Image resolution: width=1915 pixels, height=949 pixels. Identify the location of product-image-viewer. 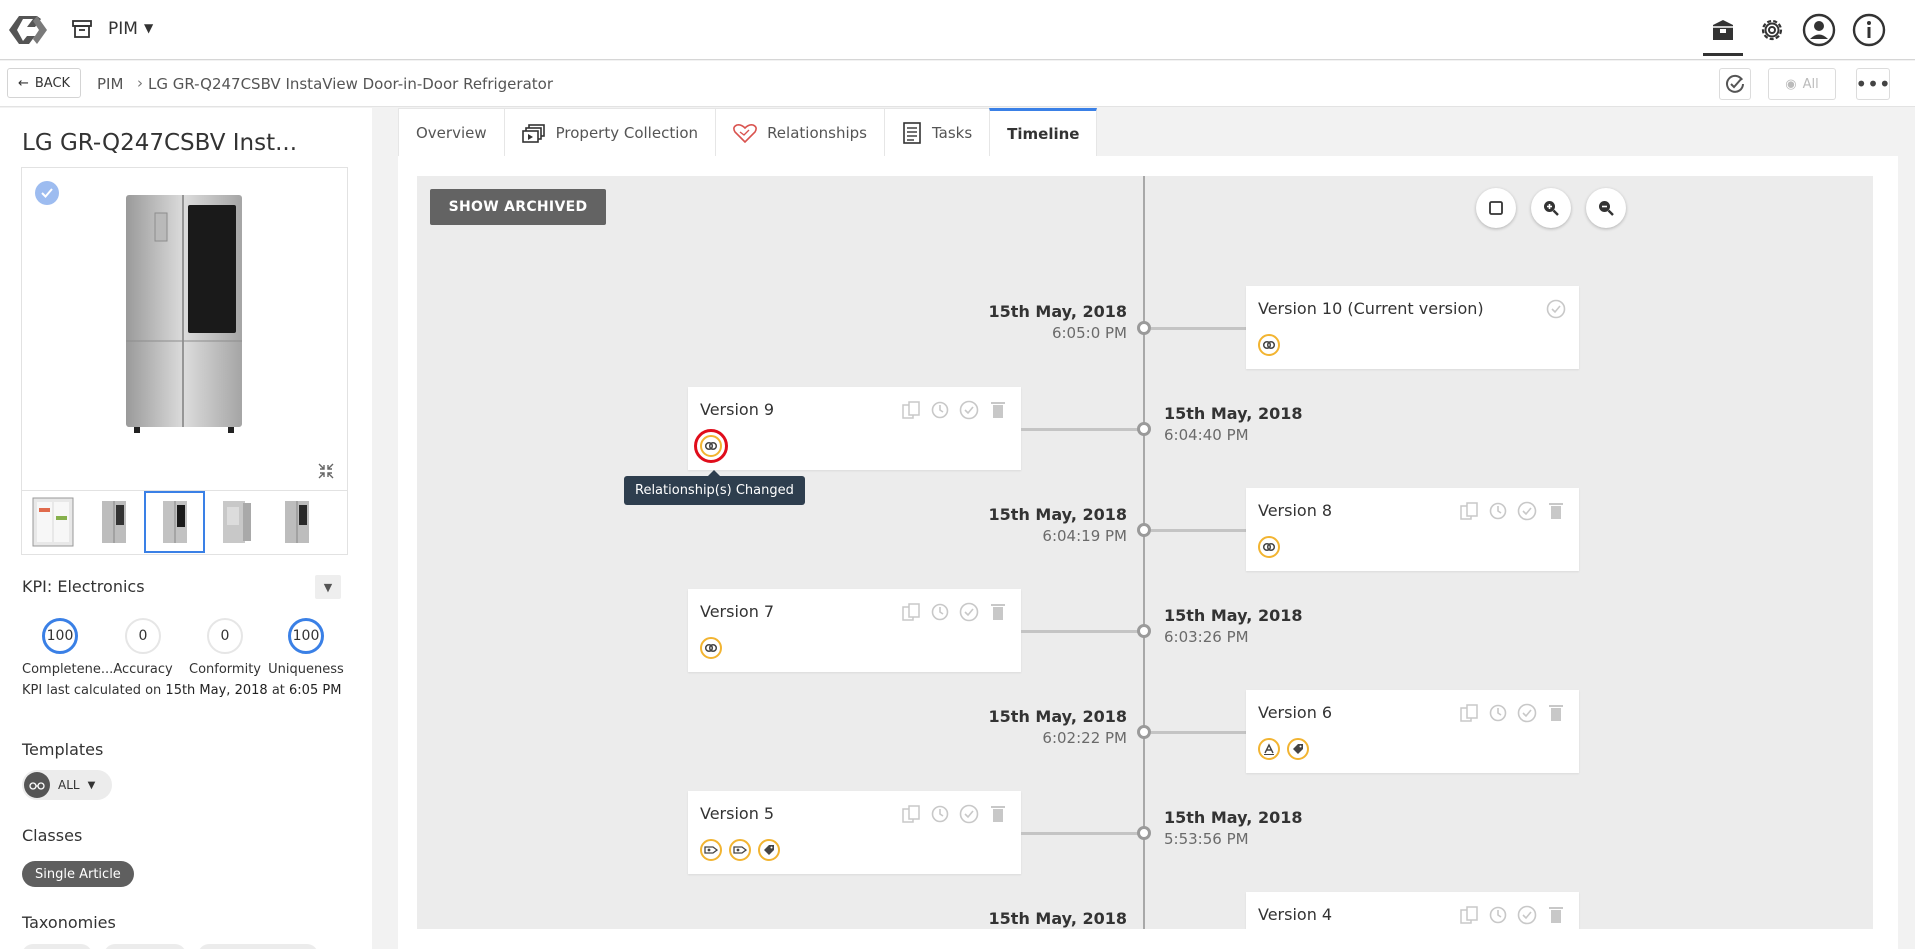
(184, 329).